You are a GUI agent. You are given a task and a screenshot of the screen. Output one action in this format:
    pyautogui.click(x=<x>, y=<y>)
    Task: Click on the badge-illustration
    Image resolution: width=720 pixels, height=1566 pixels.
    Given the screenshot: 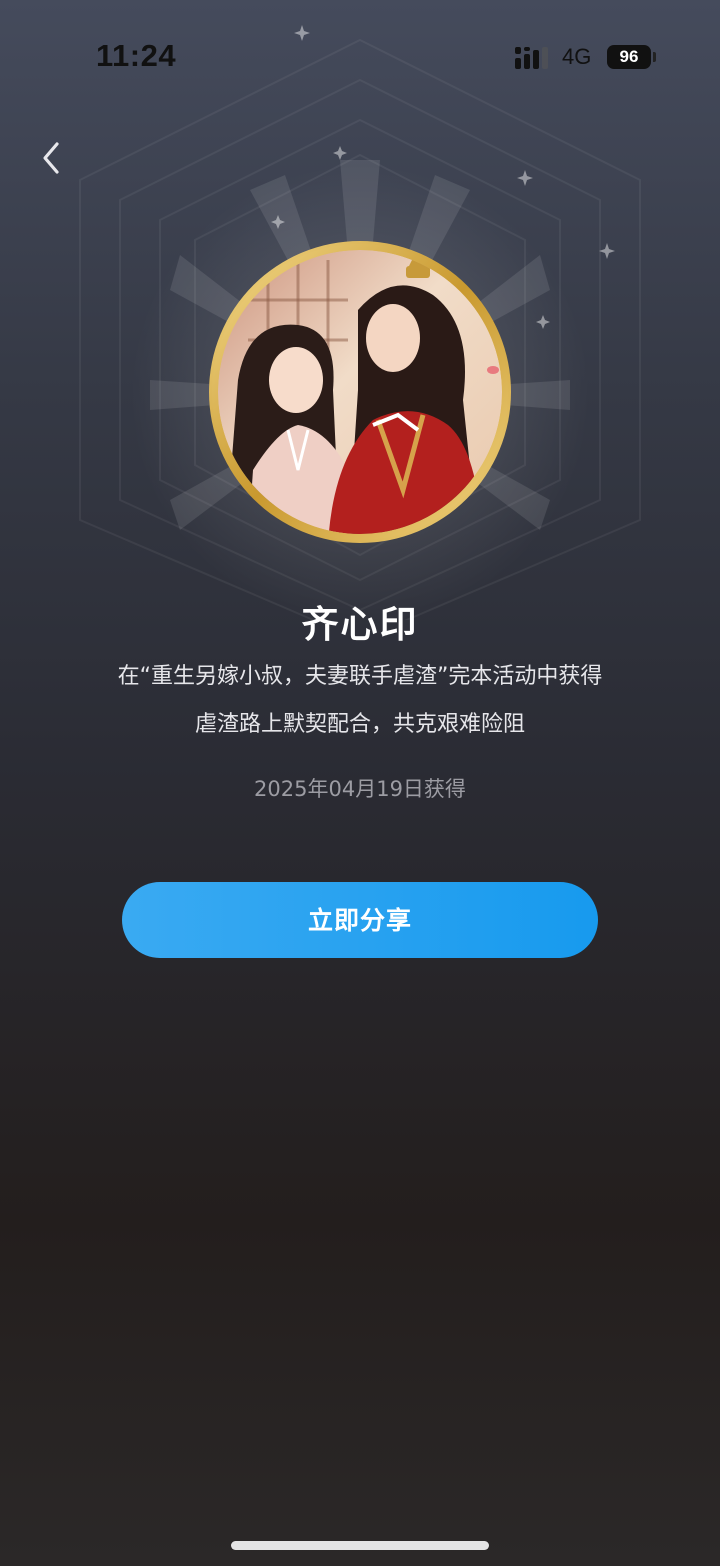 What is the action you would take?
    pyautogui.click(x=360, y=392)
    